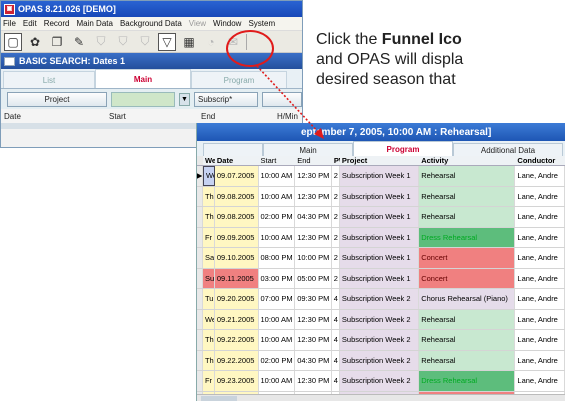  Describe the element at coordinates (290, 102) in the screenshot. I see `pointer-arrow` at that location.